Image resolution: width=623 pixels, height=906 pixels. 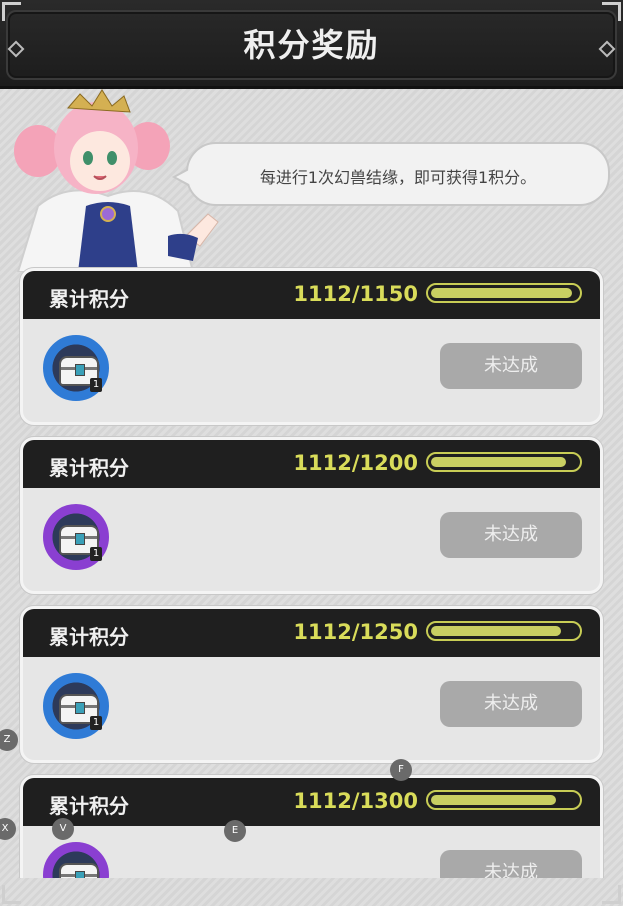 I want to click on page-title: 积分奖励, so click(x=311, y=45).